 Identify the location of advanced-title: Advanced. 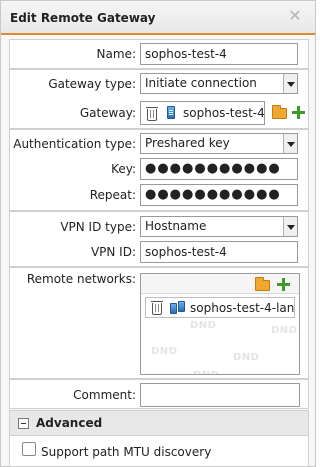
(69, 423).